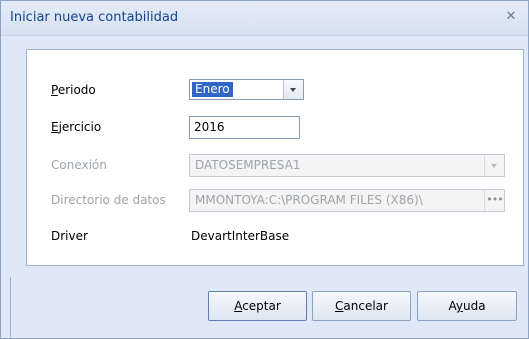 This screenshot has height=339, width=529. Describe the element at coordinates (10, 307) in the screenshot. I see `divider` at that location.